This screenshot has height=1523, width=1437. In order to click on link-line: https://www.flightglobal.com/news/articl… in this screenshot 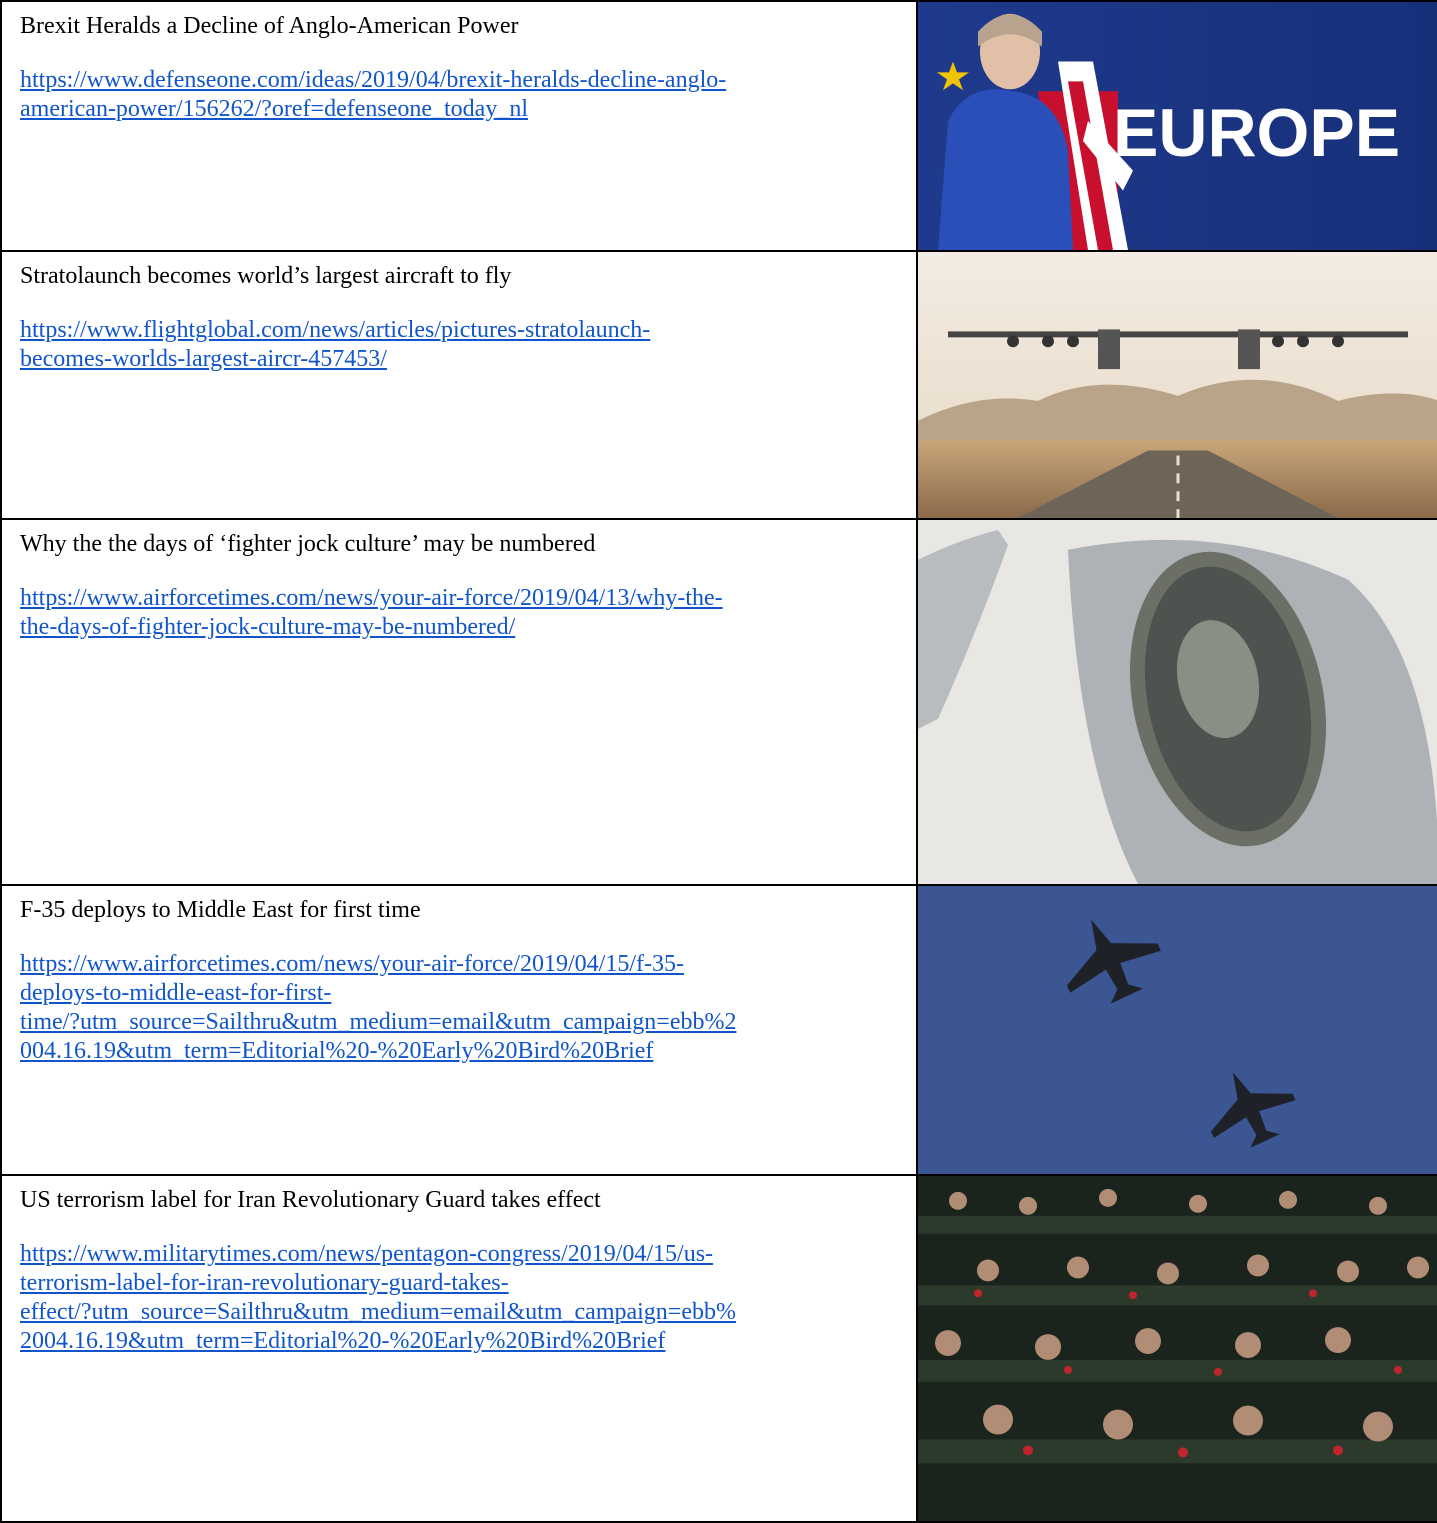, I will do `click(335, 330)`.